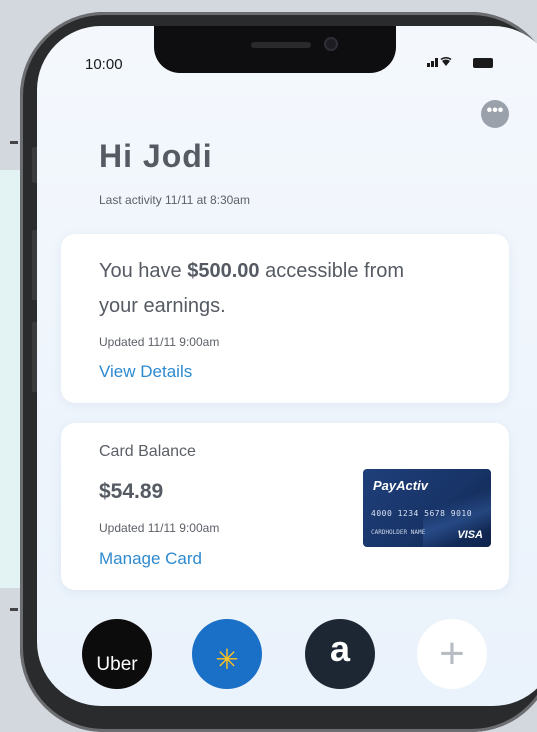 The width and height of the screenshot is (537, 732). I want to click on visa-logo: VISA, so click(470, 535).